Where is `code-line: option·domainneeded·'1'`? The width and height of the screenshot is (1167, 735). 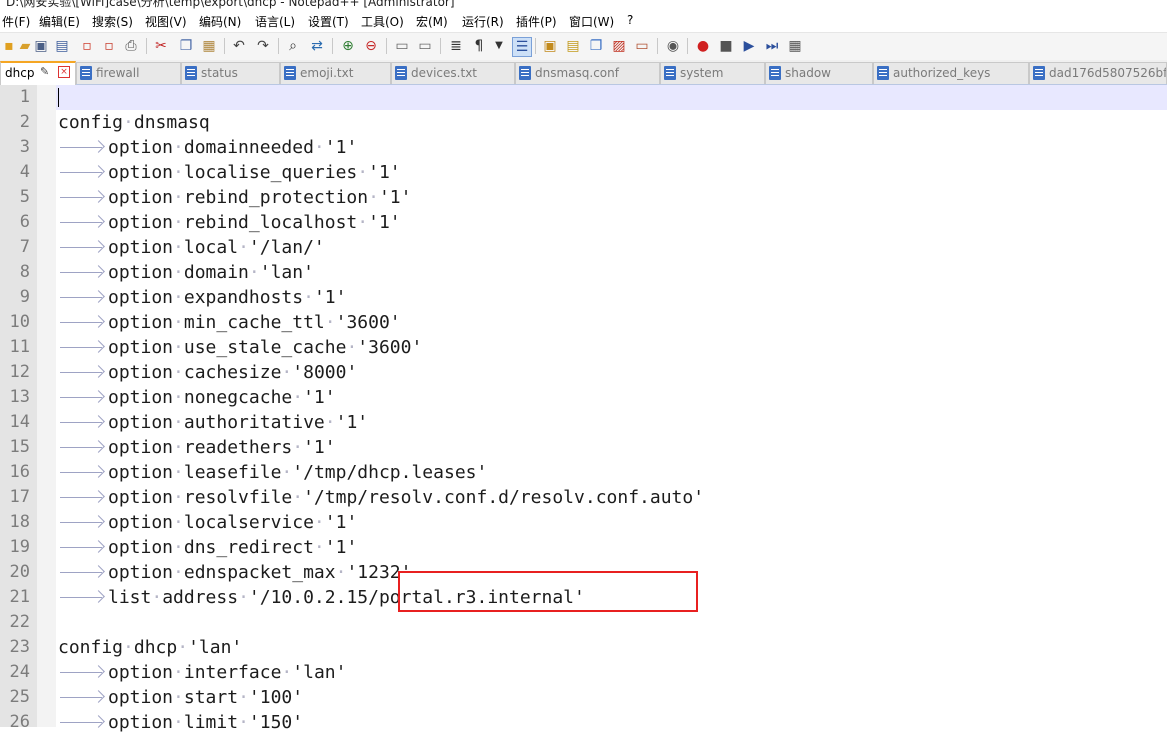 code-line: option·domainneeded·'1' is located at coordinates (207, 147).